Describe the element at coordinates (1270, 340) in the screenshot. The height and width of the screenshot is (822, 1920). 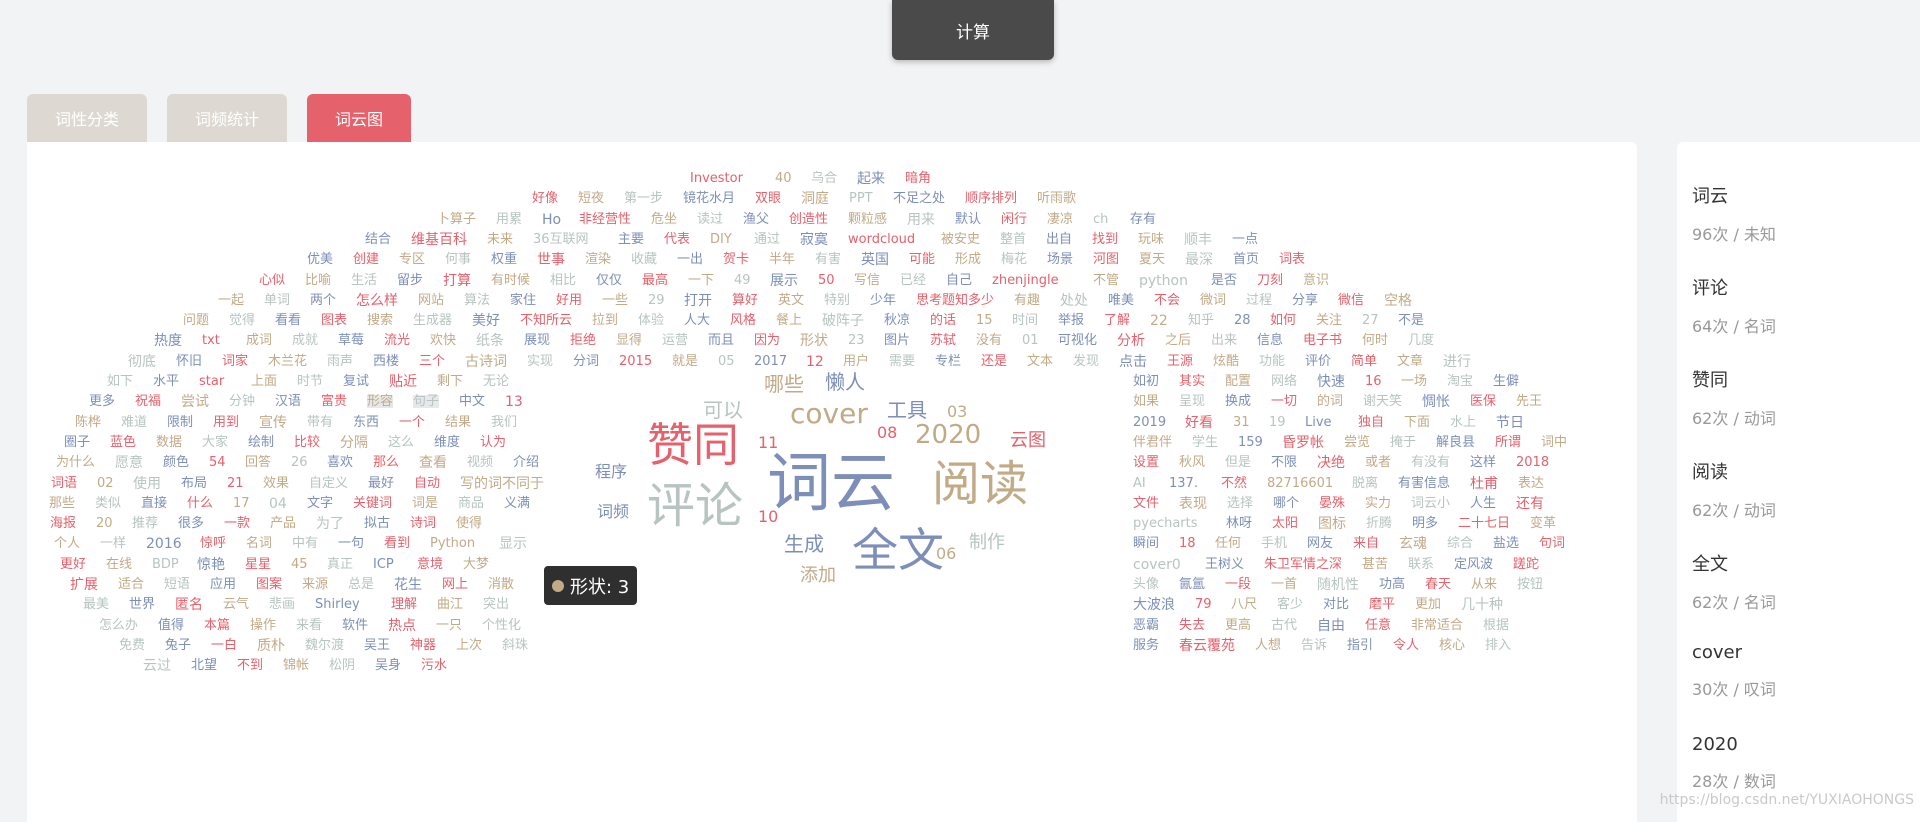
I see `cloud-word: 信息` at that location.